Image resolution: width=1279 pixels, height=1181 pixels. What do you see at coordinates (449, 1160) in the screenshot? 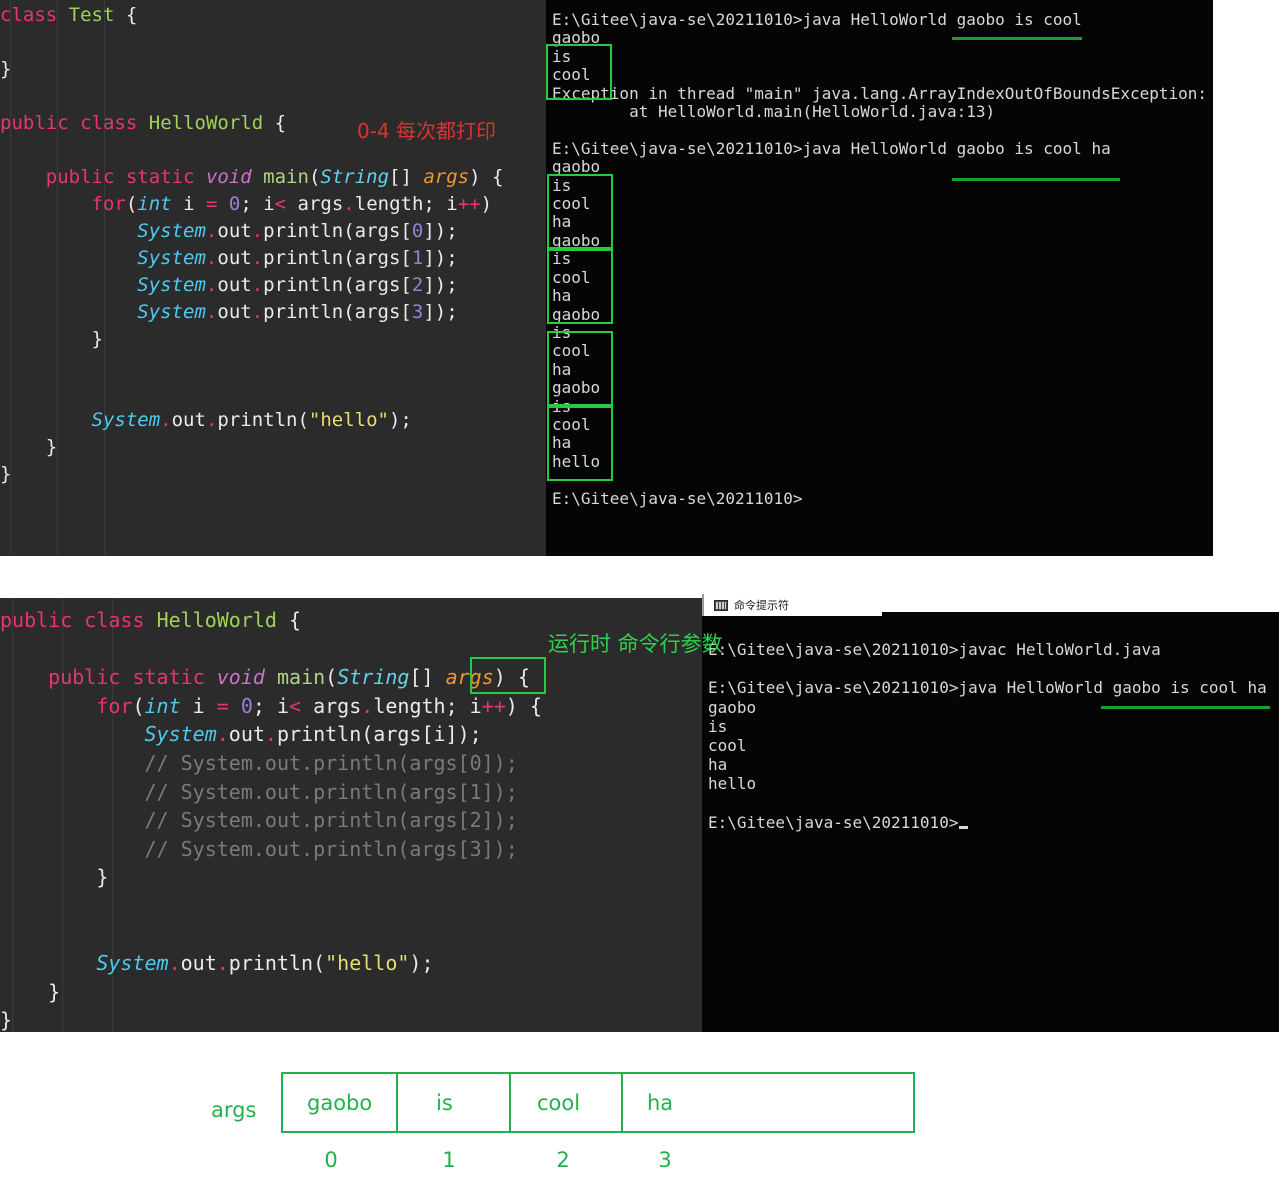
I see `array-index-label: 1` at bounding box center [449, 1160].